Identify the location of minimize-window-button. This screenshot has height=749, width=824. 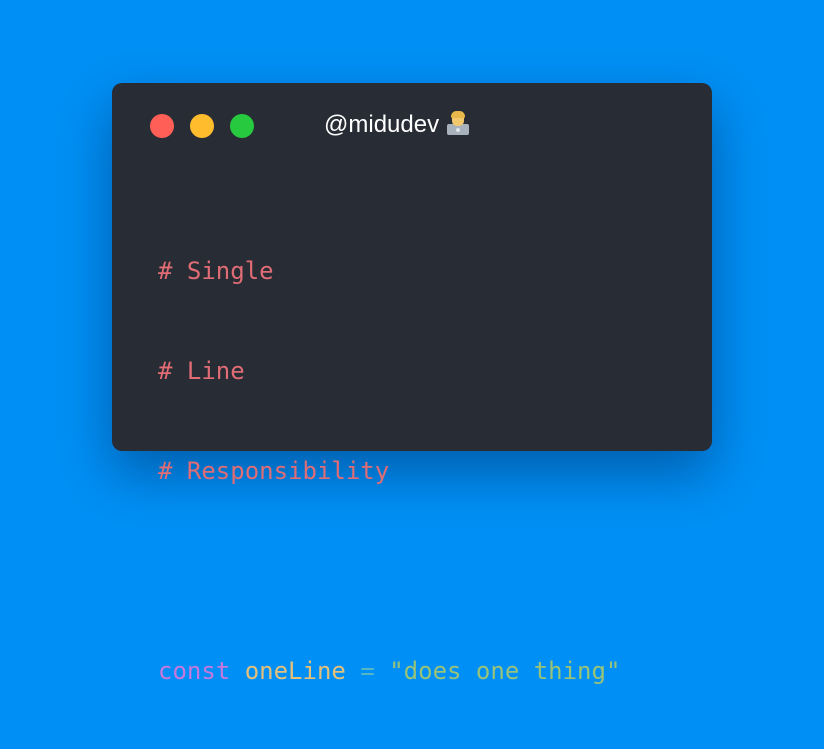
(202, 126).